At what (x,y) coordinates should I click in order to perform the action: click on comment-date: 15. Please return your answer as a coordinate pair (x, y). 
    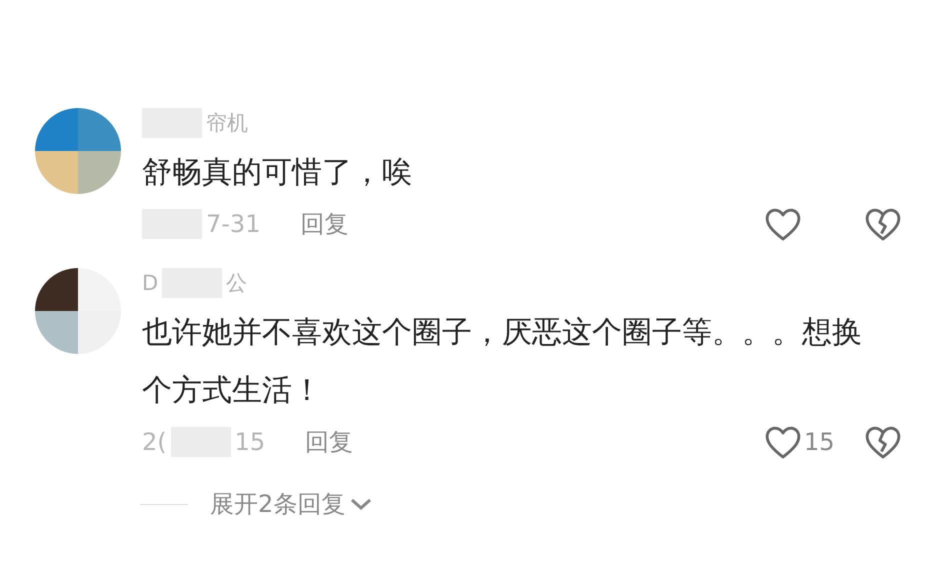
    Looking at the image, I should click on (250, 442).